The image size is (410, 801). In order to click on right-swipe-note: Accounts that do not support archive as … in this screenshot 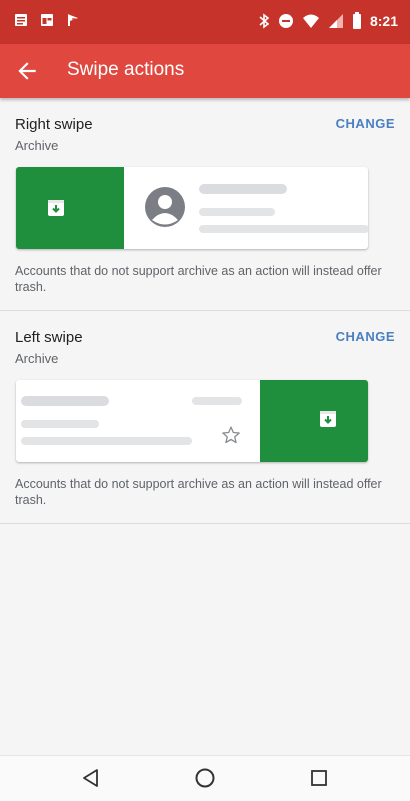, I will do `click(198, 279)`.